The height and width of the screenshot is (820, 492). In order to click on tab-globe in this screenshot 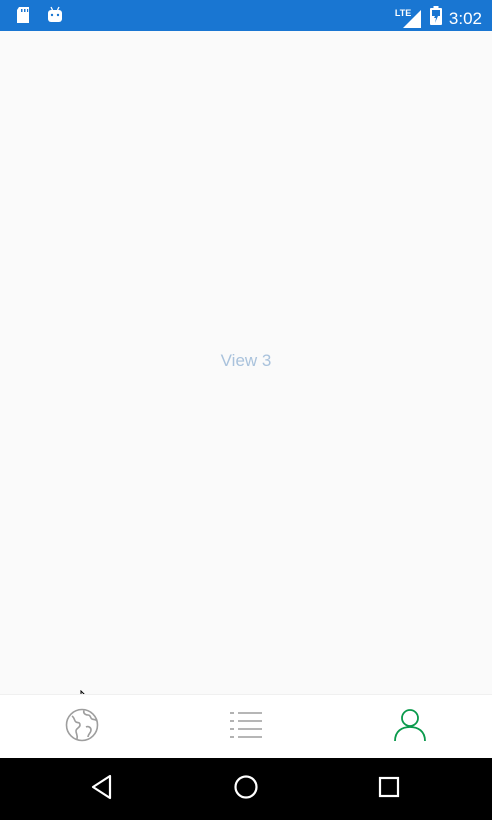, I will do `click(82, 727)`.